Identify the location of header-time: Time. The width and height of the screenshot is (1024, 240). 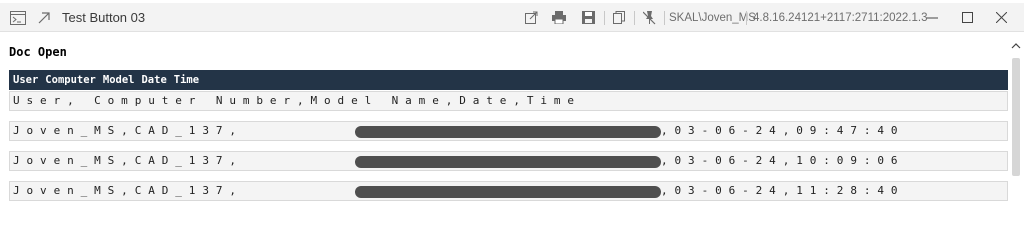
(186, 80).